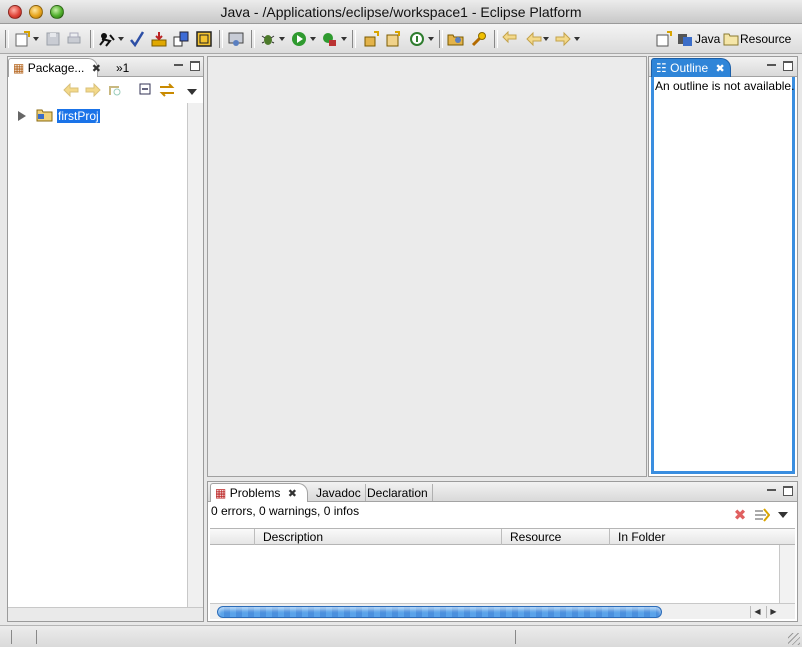 The width and height of the screenshot is (802, 647). I want to click on problems-table-header: Description Resource In Folder, so click(502, 536).